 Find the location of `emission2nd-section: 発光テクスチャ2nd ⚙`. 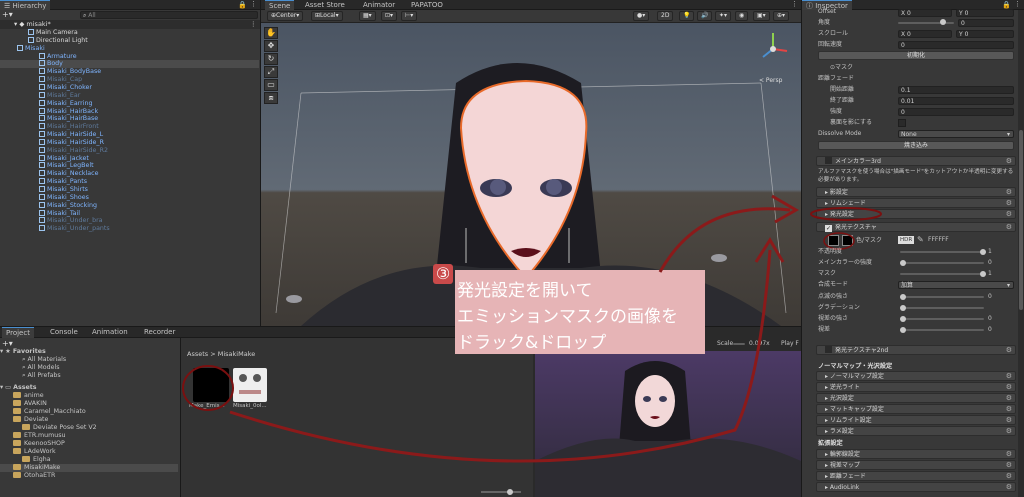

emission2nd-section: 発光テクスチャ2nd ⚙ is located at coordinates (916, 350).